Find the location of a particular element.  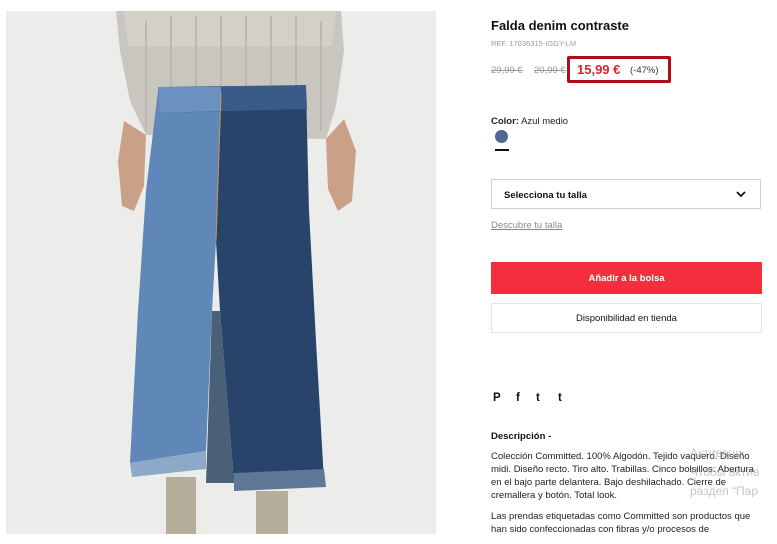

tumblr-icon: t is located at coordinates (560, 398).